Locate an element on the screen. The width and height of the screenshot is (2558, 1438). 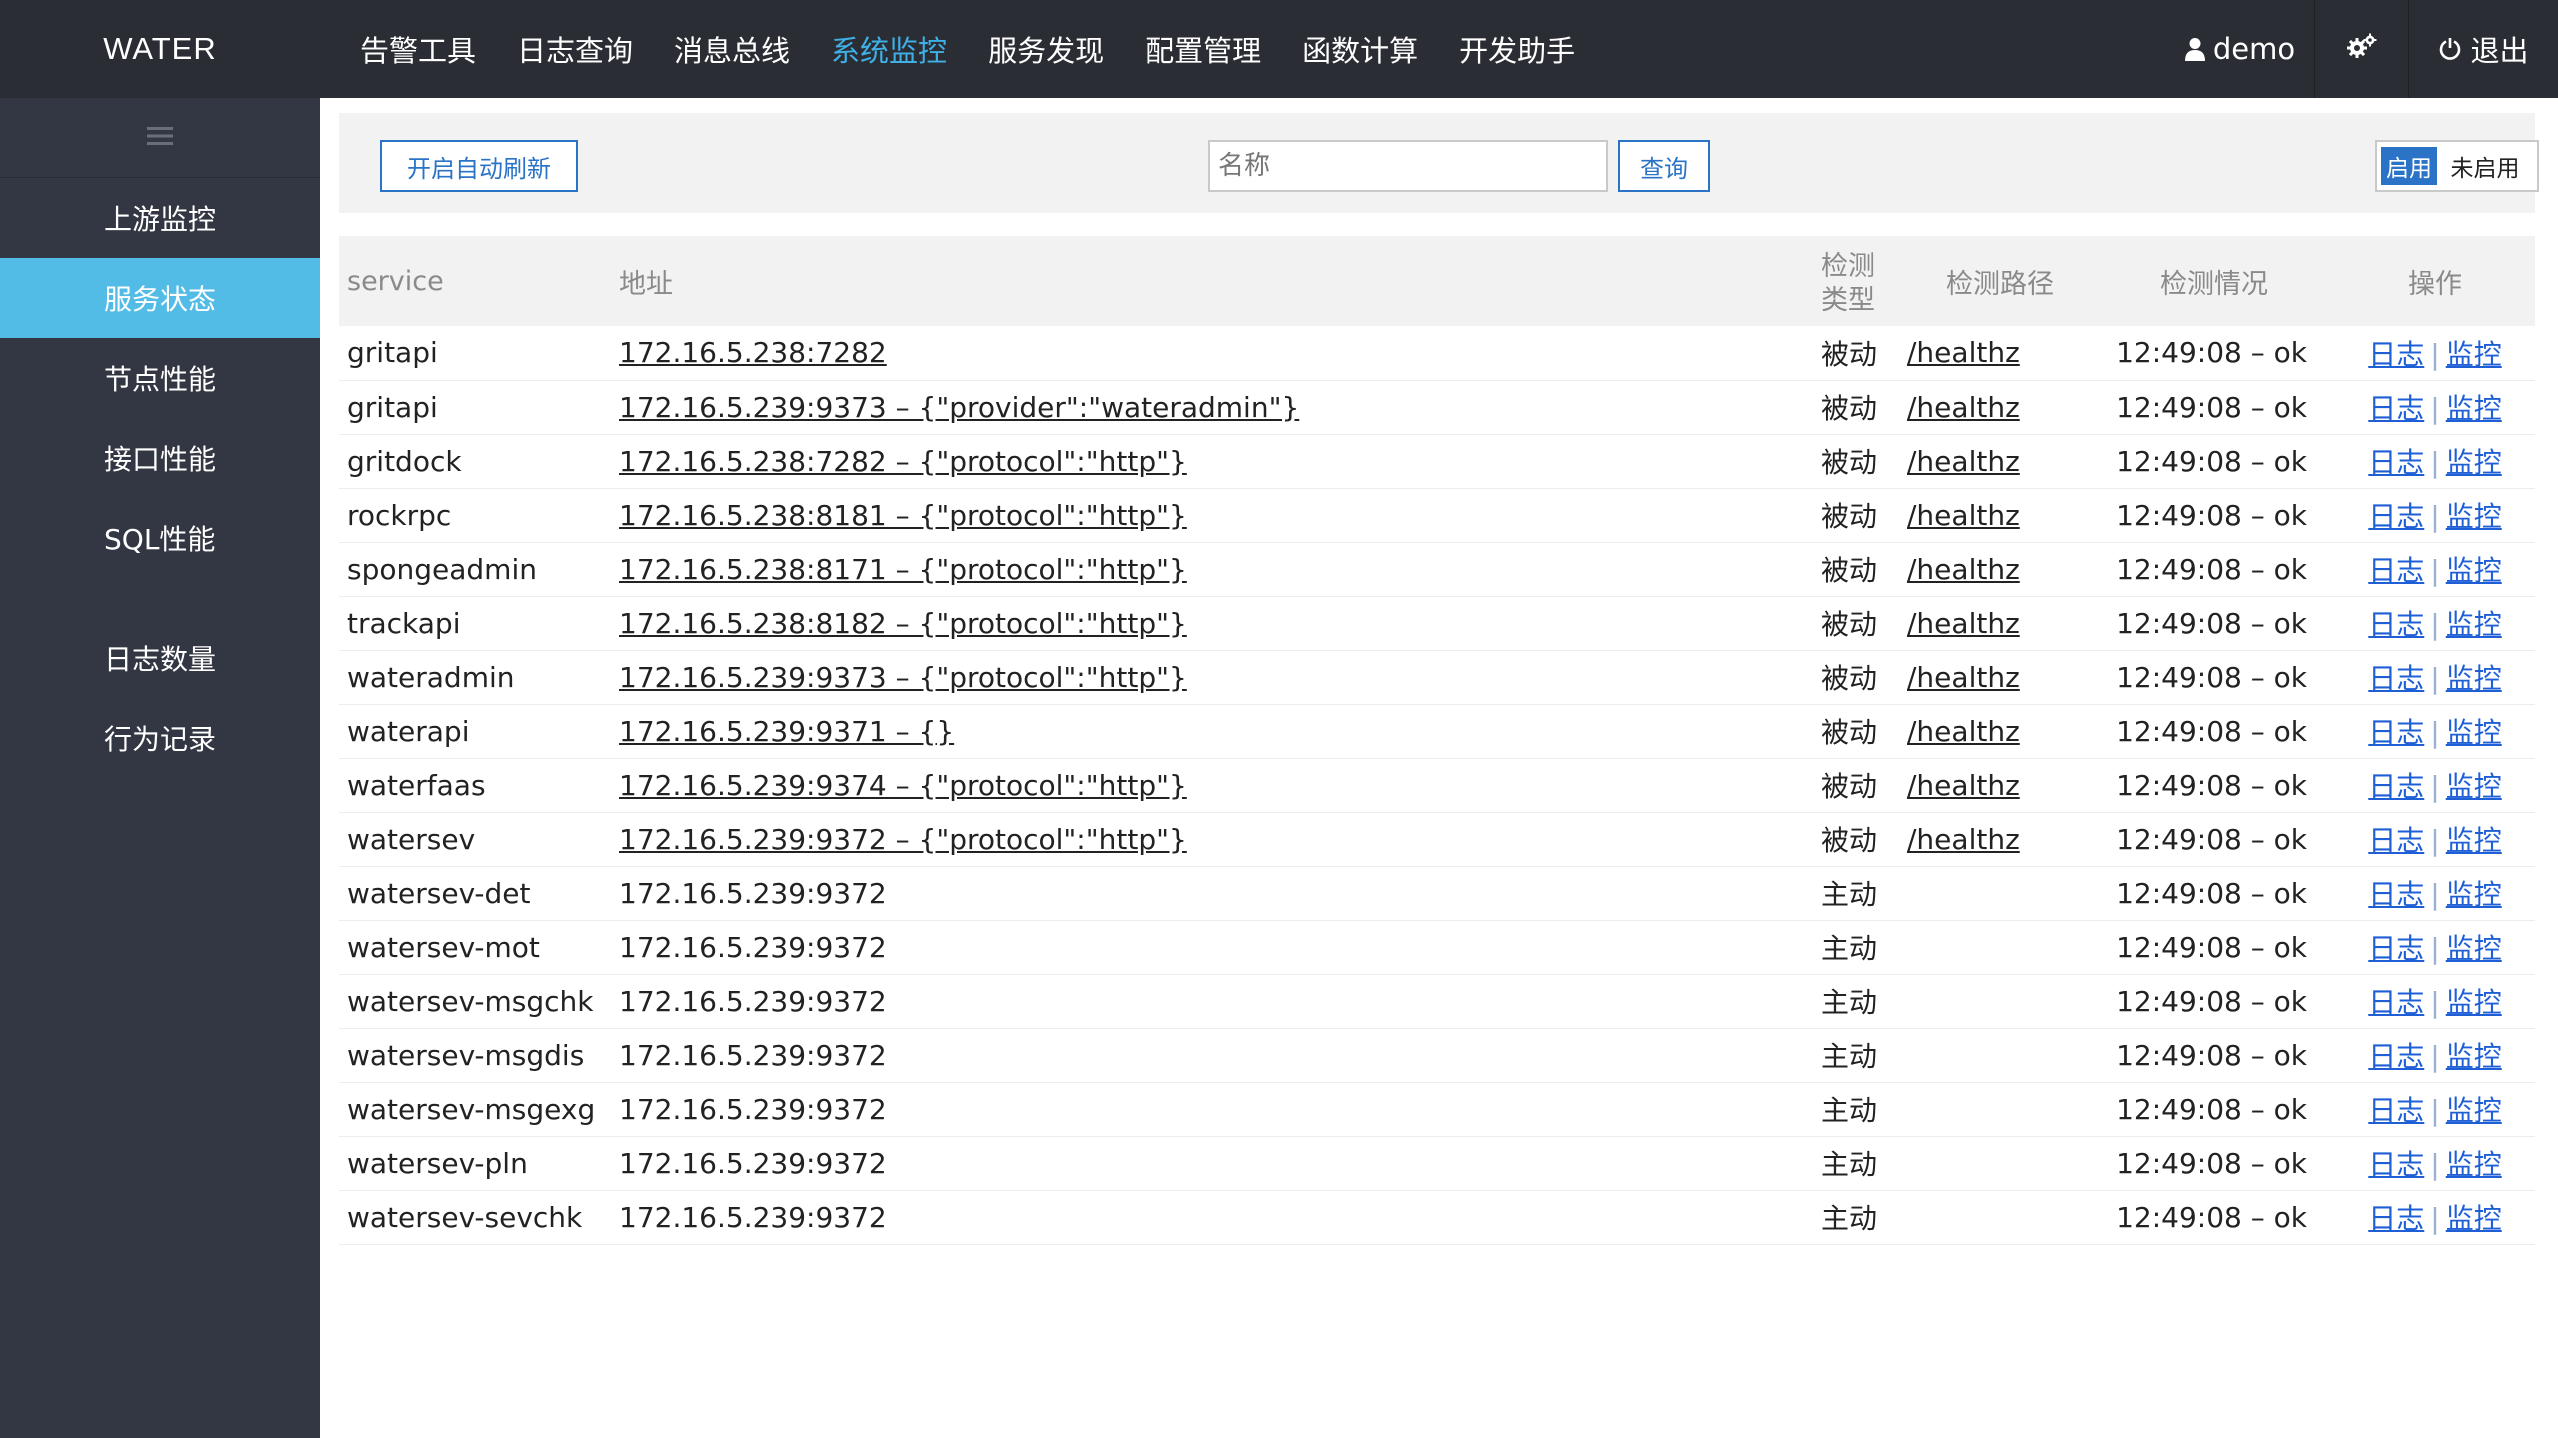
nav-item-config-management: 配置管理 is located at coordinates (1203, 49).